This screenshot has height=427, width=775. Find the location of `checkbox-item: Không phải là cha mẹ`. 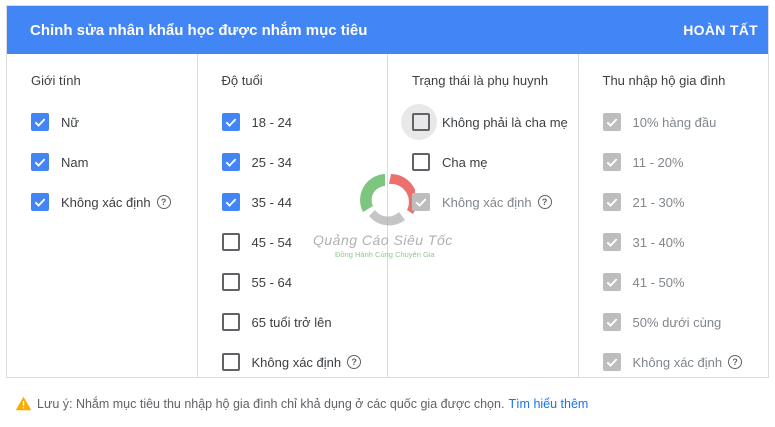

checkbox-item: Không phải là cha mẹ is located at coordinates (489, 122).